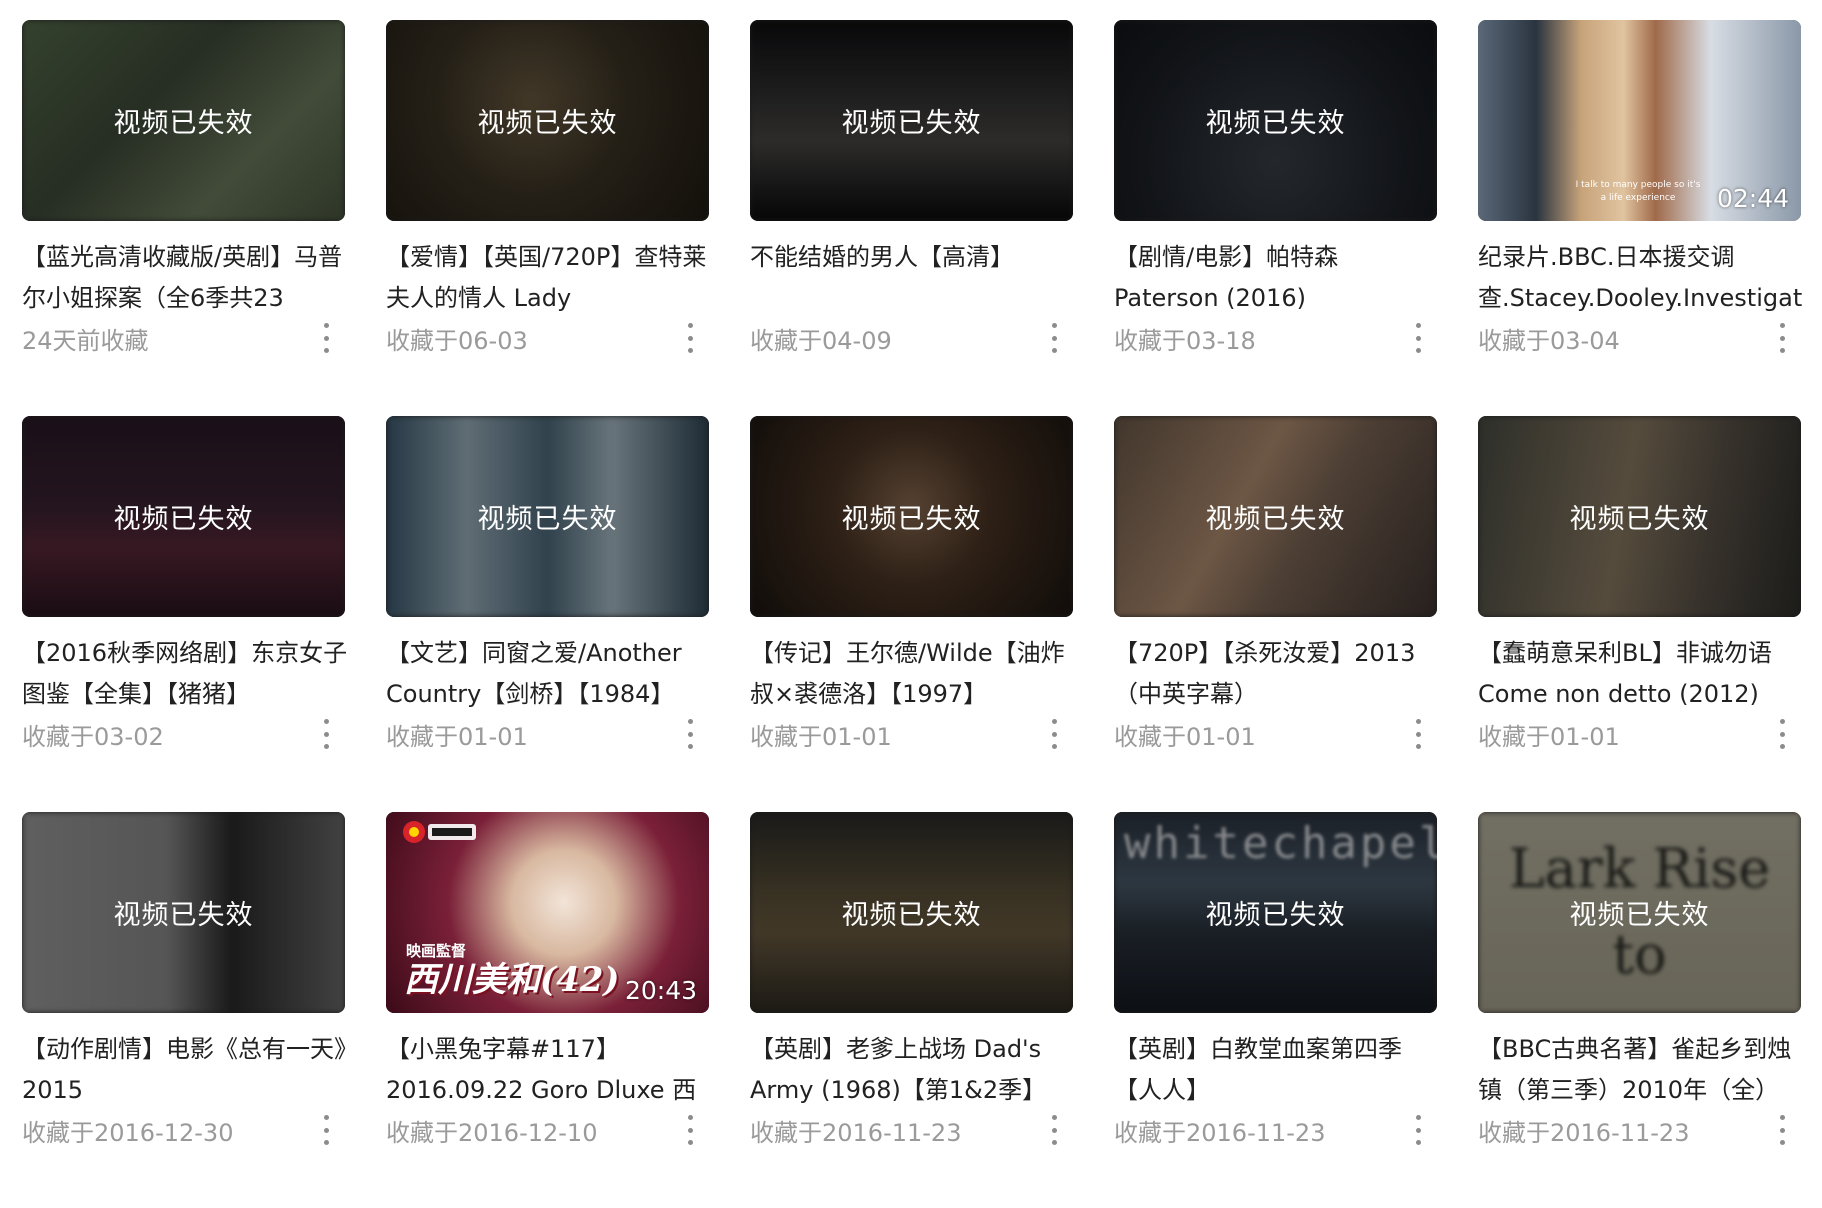  Describe the element at coordinates (440, 832) in the screenshot. I see `channel-logo-icon` at that location.